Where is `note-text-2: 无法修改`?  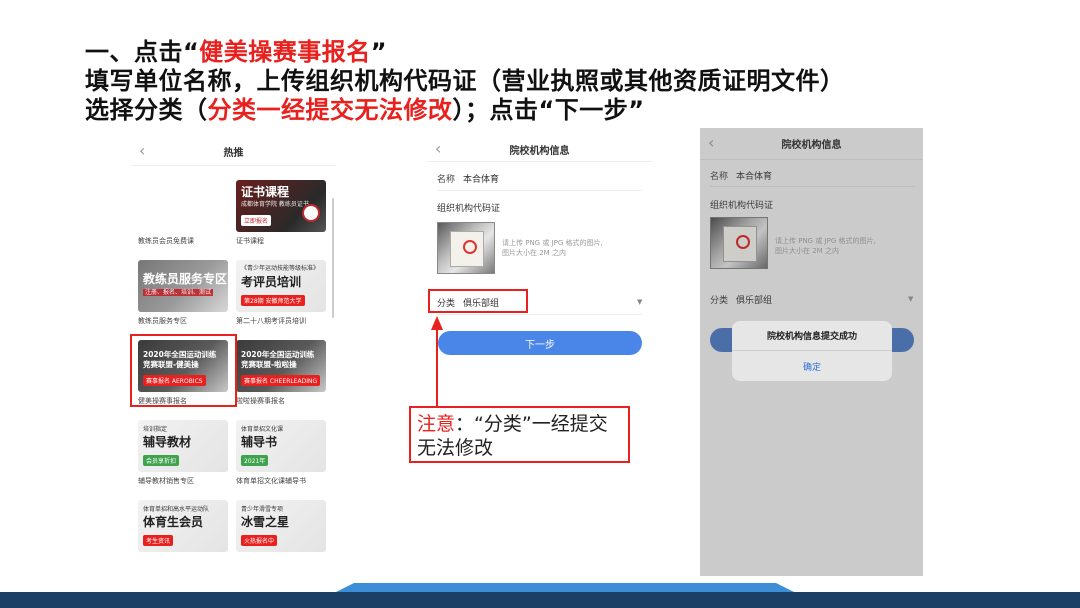
note-text-2: 无法修改 is located at coordinates (455, 448).